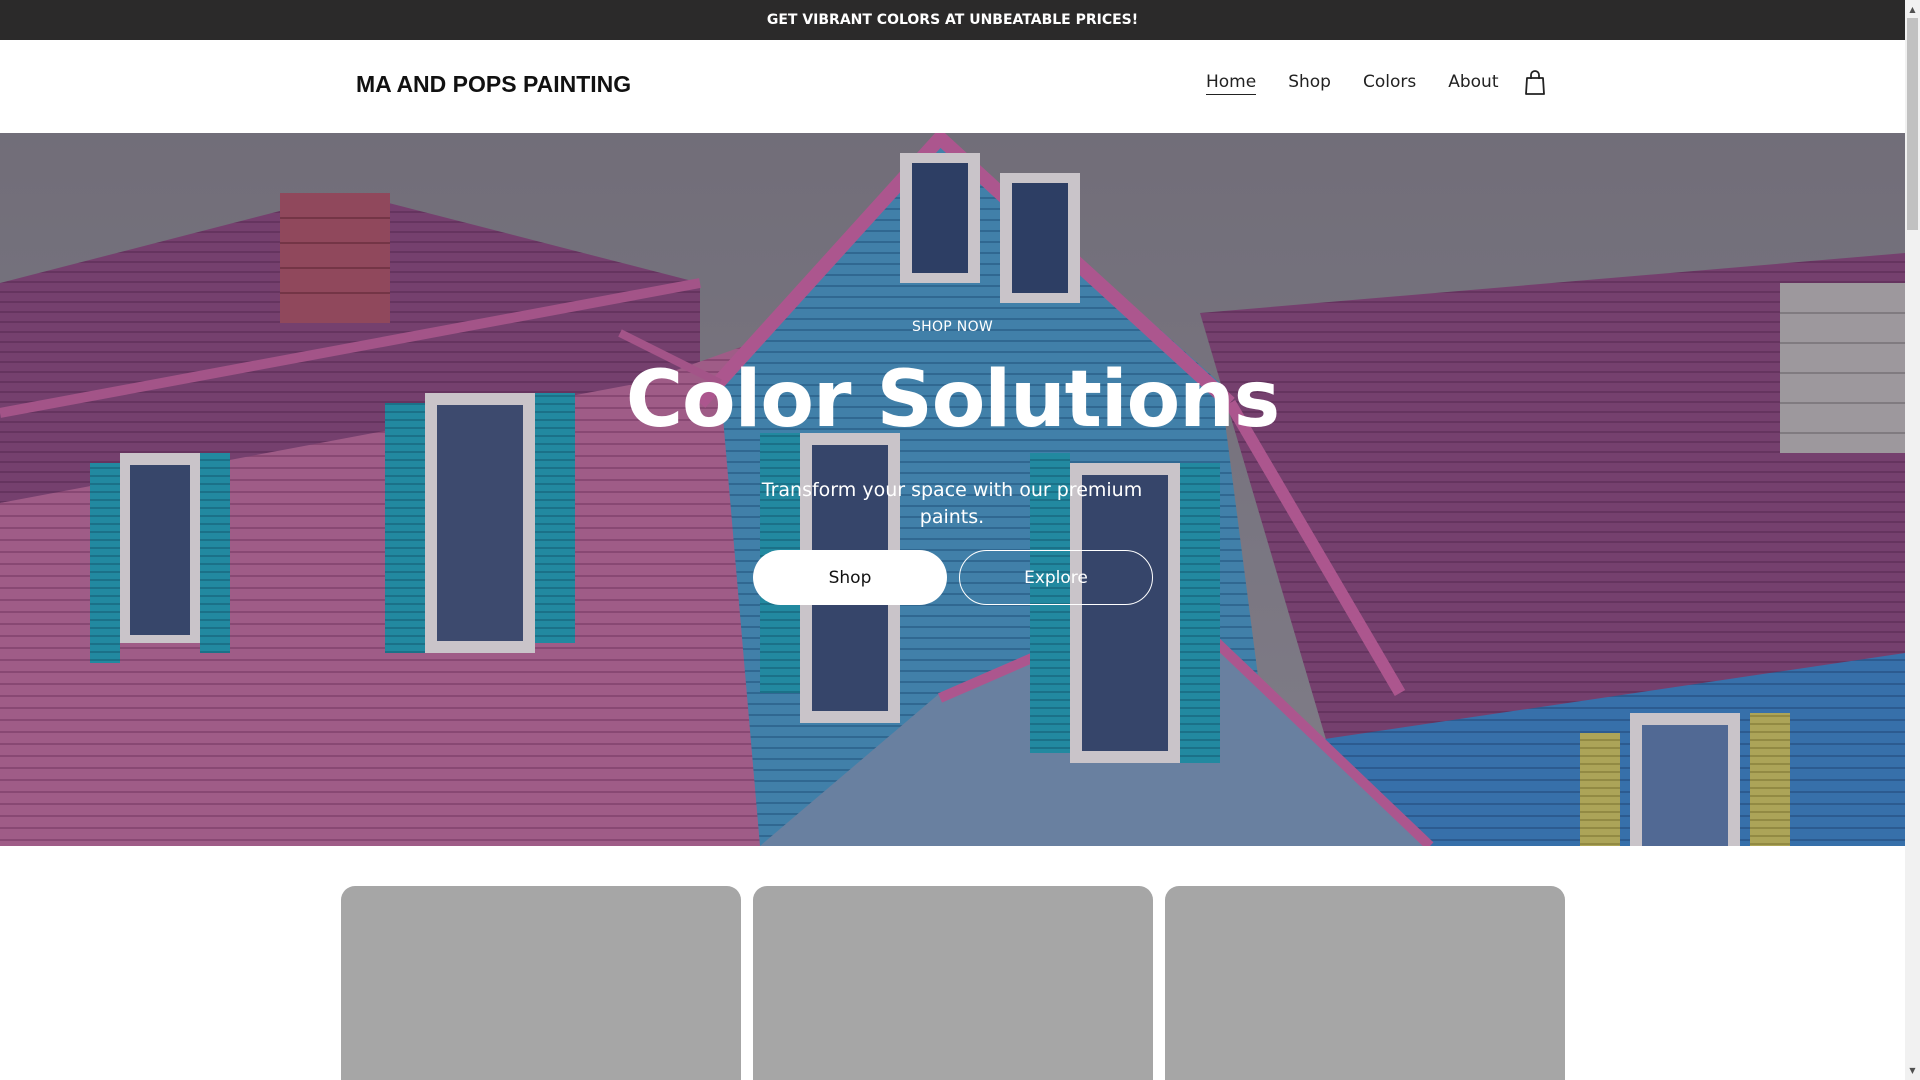  Describe the element at coordinates (952, 400) in the screenshot. I see `hero-title: Color Solutions` at that location.